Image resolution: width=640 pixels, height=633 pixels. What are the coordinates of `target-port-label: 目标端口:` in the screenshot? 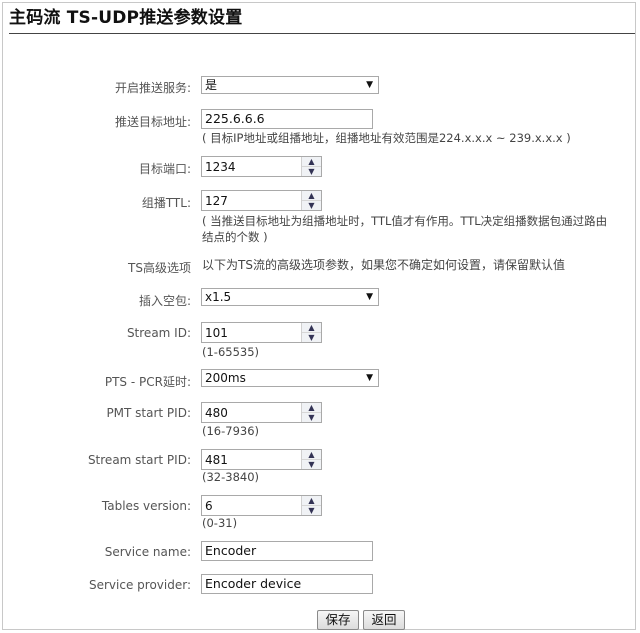 It's located at (164, 169).